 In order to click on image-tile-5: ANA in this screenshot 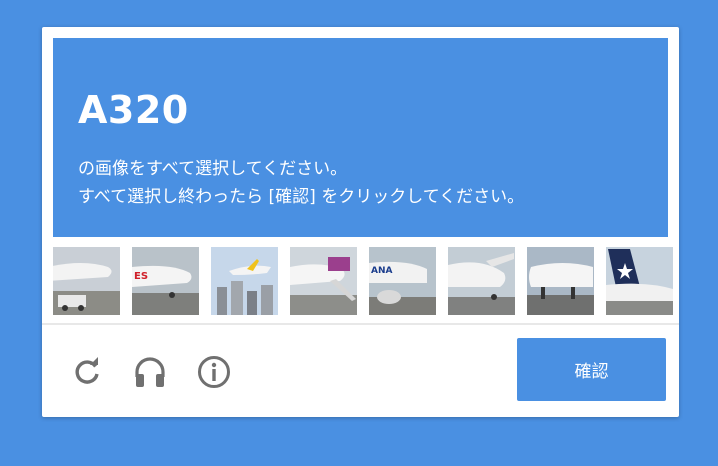, I will do `click(402, 281)`.